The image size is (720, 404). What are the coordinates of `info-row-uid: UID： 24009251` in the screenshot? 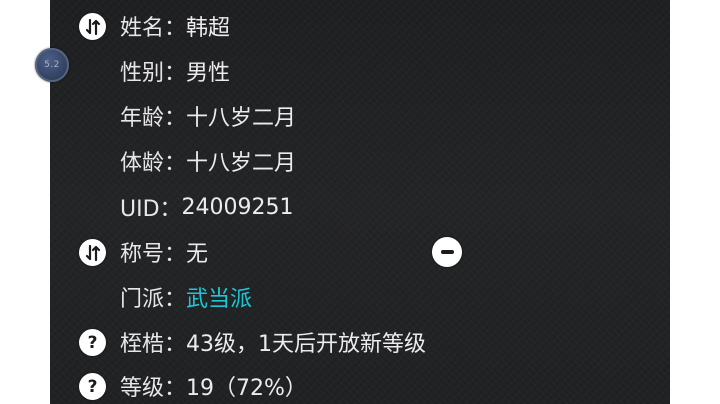 It's located at (207, 207).